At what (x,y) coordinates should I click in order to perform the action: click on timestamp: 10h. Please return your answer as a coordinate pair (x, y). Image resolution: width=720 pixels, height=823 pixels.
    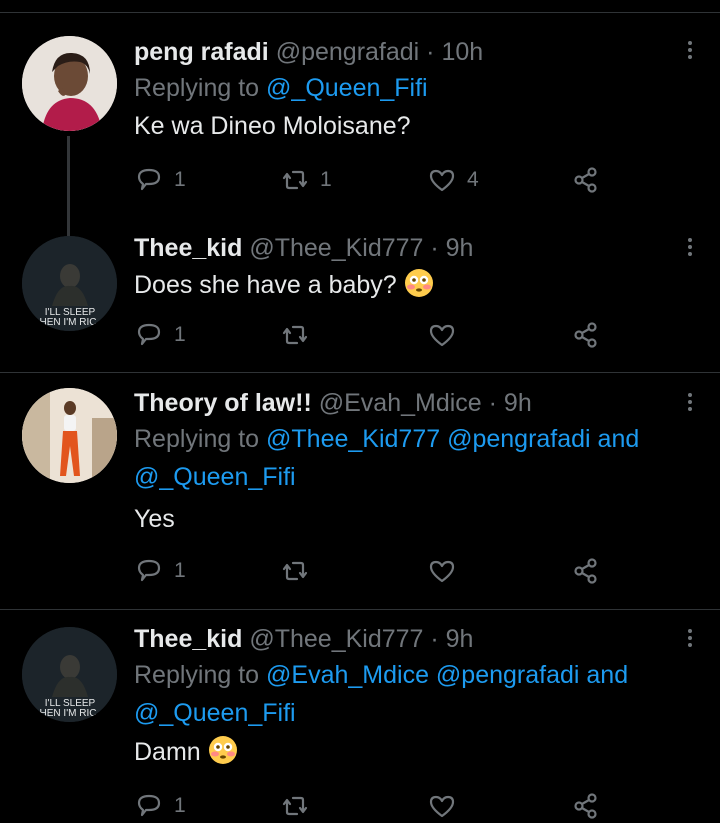
    Looking at the image, I should click on (462, 52).